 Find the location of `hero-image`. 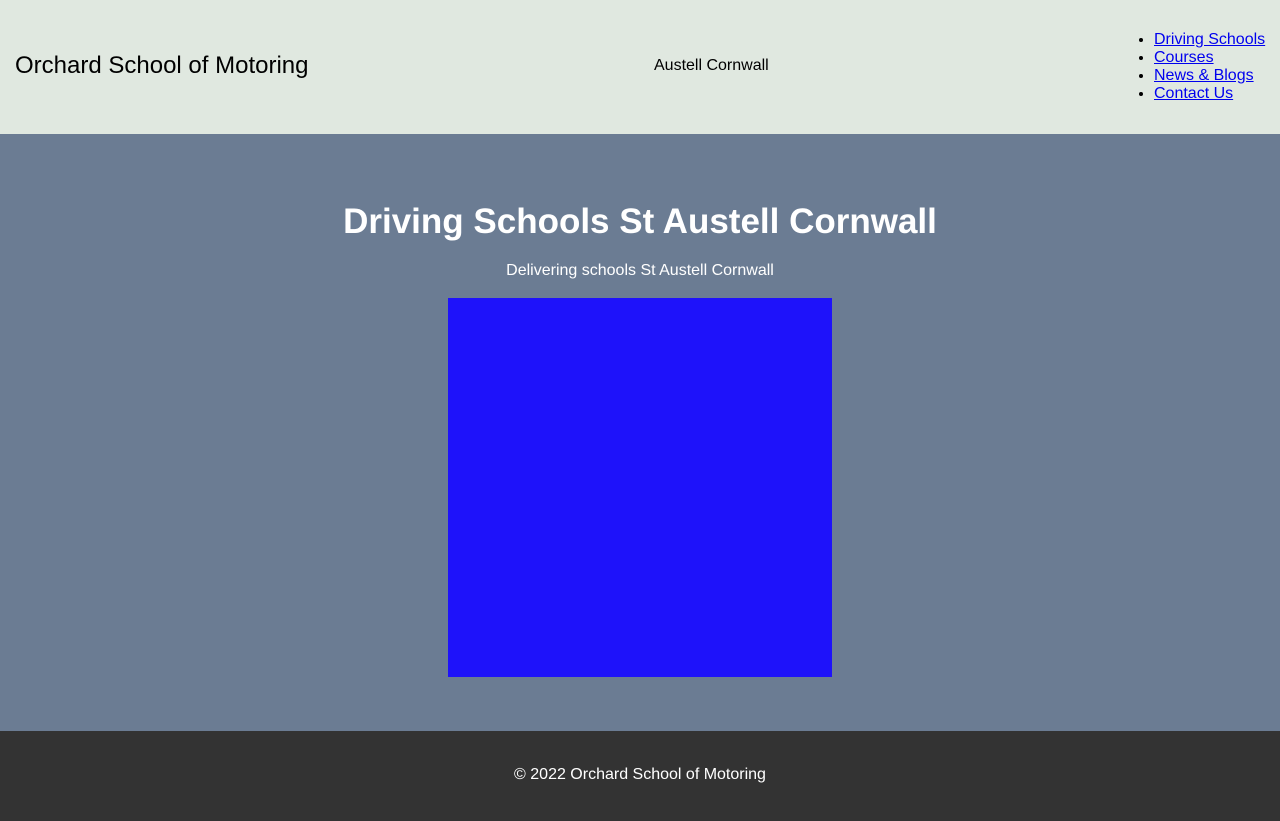

hero-image is located at coordinates (640, 487).